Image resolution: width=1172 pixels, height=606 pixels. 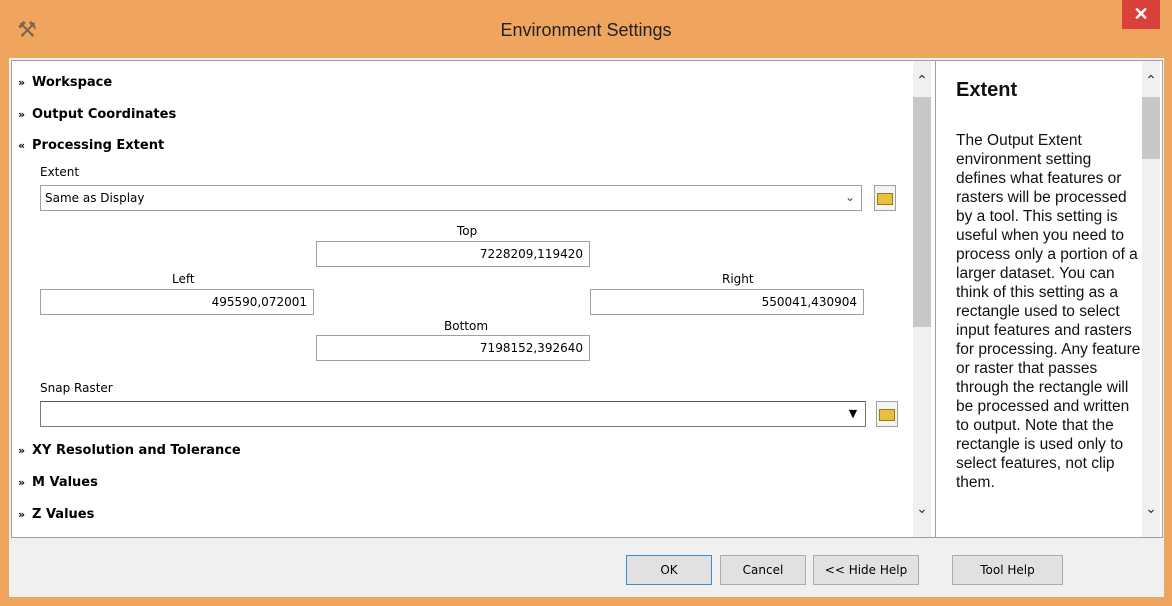 I want to click on extent-selected-value: Same as Display, so click(x=95, y=198).